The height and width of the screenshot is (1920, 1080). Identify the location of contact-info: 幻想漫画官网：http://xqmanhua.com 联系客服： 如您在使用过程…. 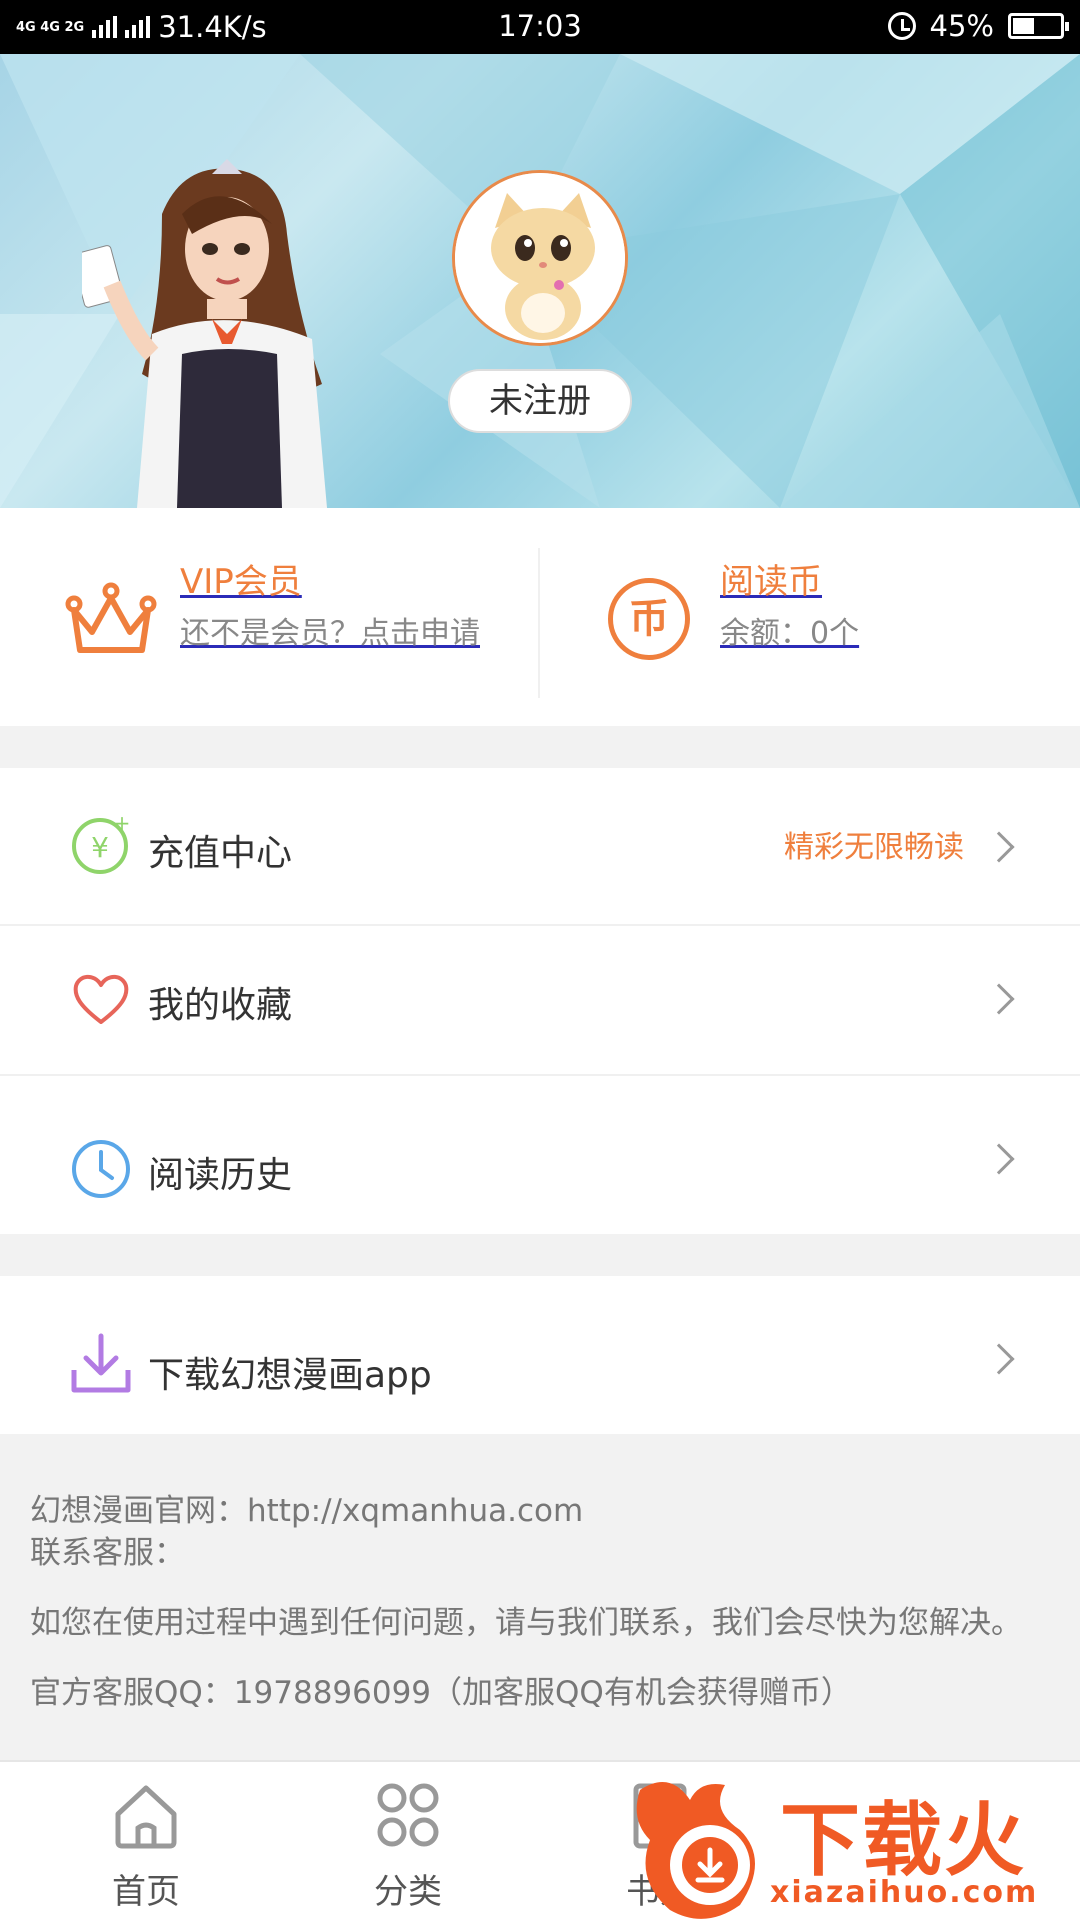
(540, 1602).